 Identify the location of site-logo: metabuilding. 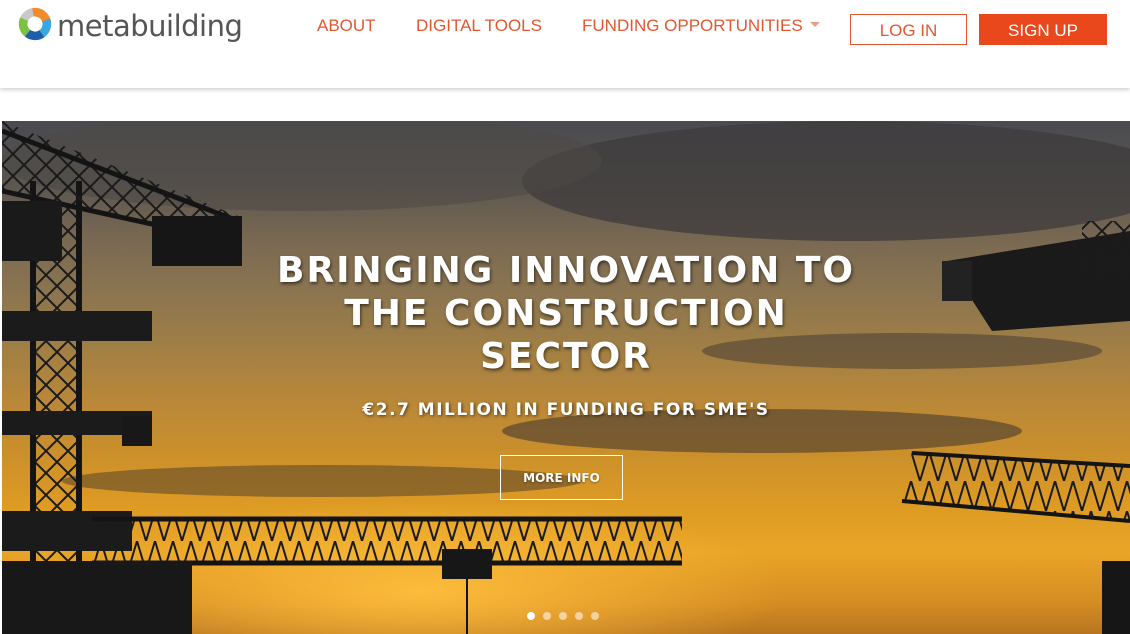
(129, 26).